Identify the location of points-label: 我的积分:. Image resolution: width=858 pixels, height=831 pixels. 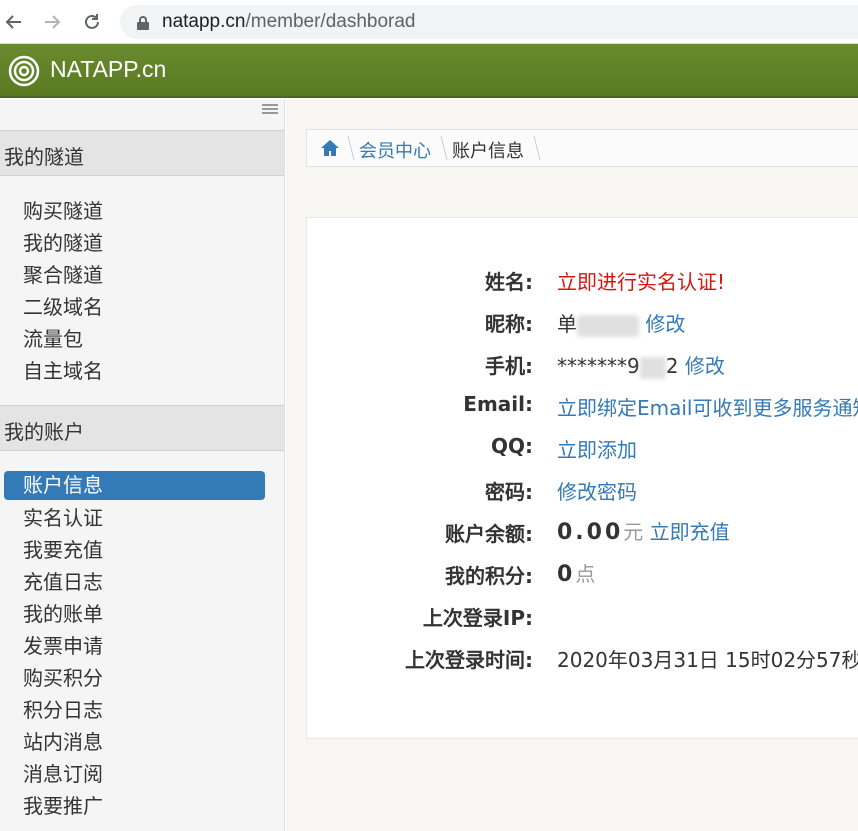
(489, 576).